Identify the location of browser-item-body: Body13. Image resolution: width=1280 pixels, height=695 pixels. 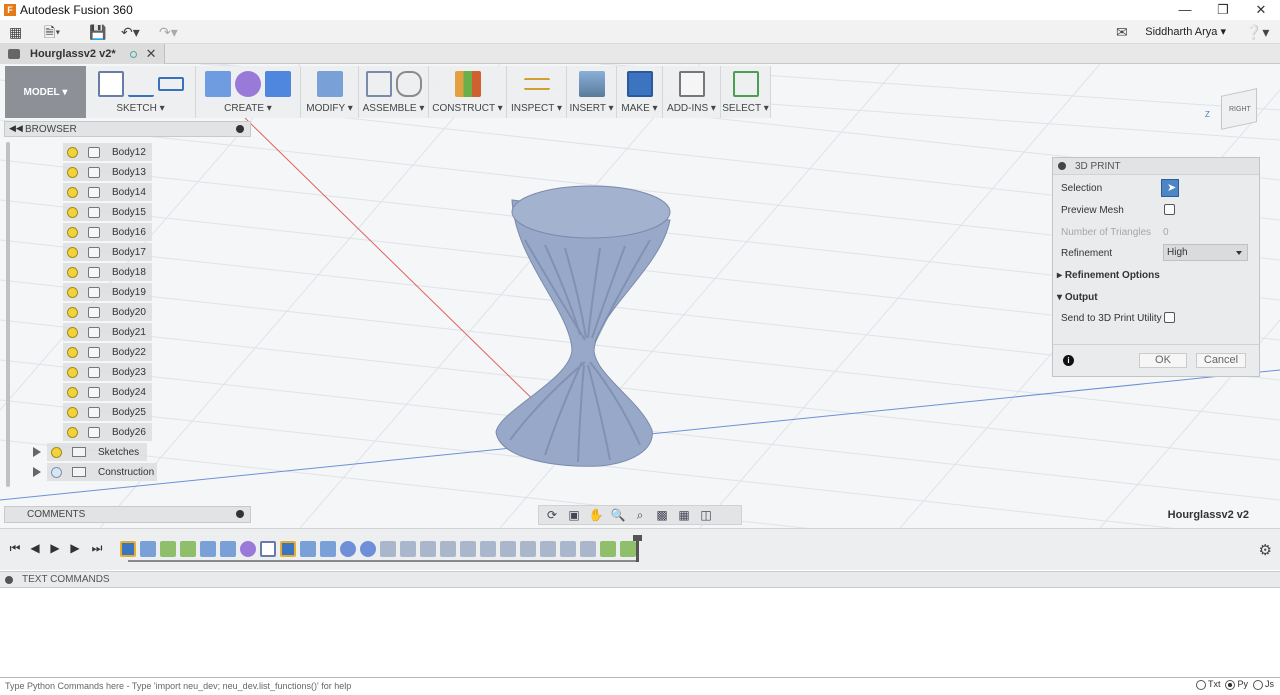
(107, 172).